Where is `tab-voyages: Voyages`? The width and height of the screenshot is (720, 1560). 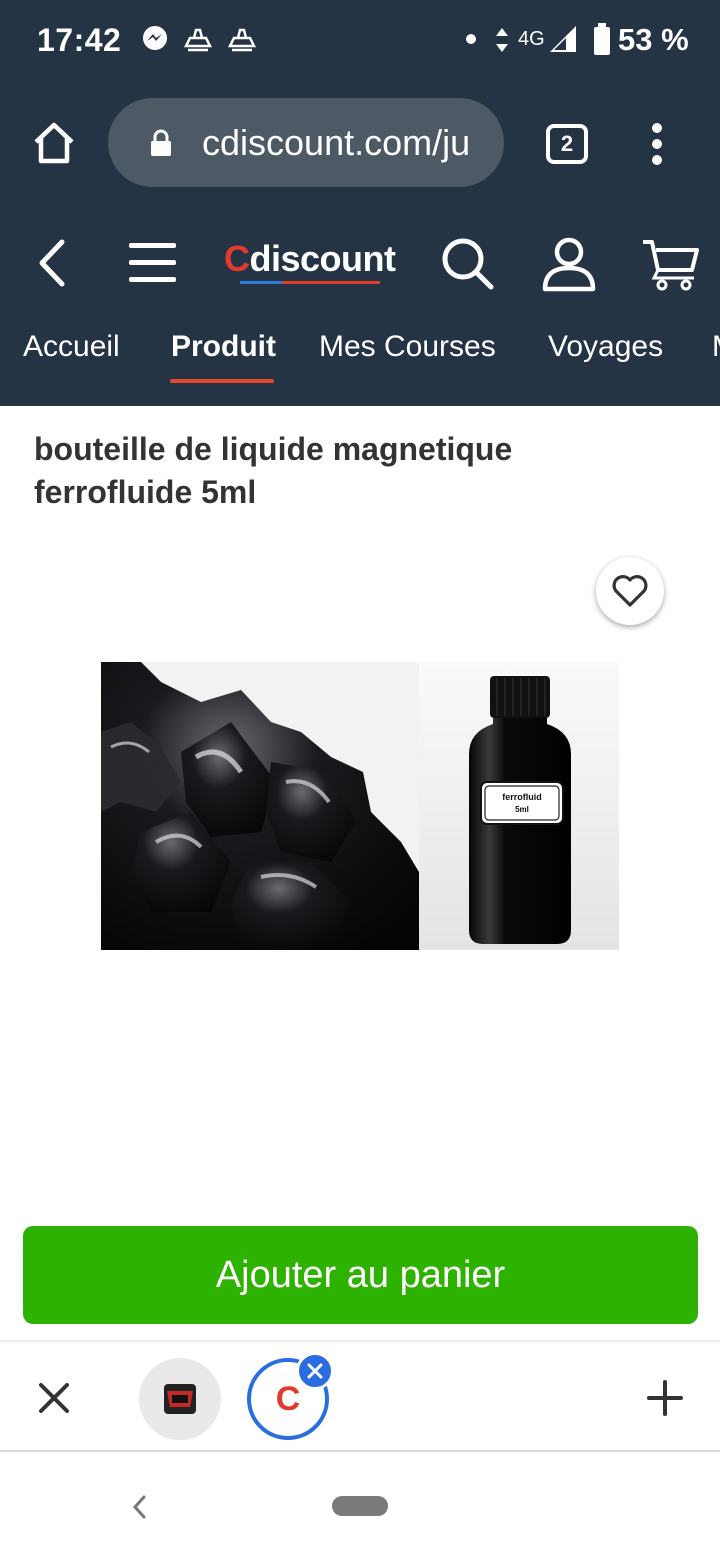 tab-voyages: Voyages is located at coordinates (605, 347).